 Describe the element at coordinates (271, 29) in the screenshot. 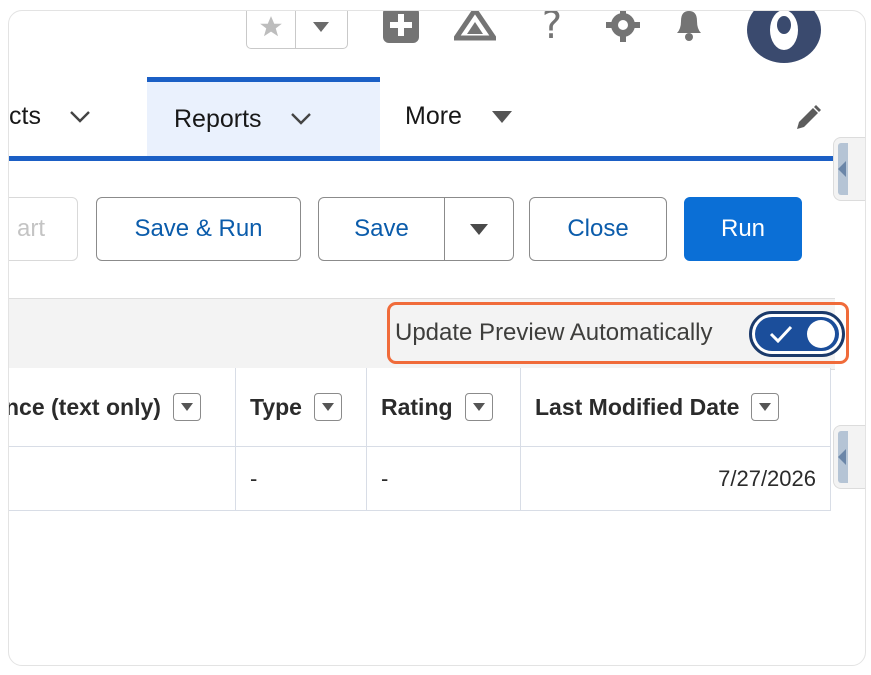

I see `star-icon` at that location.